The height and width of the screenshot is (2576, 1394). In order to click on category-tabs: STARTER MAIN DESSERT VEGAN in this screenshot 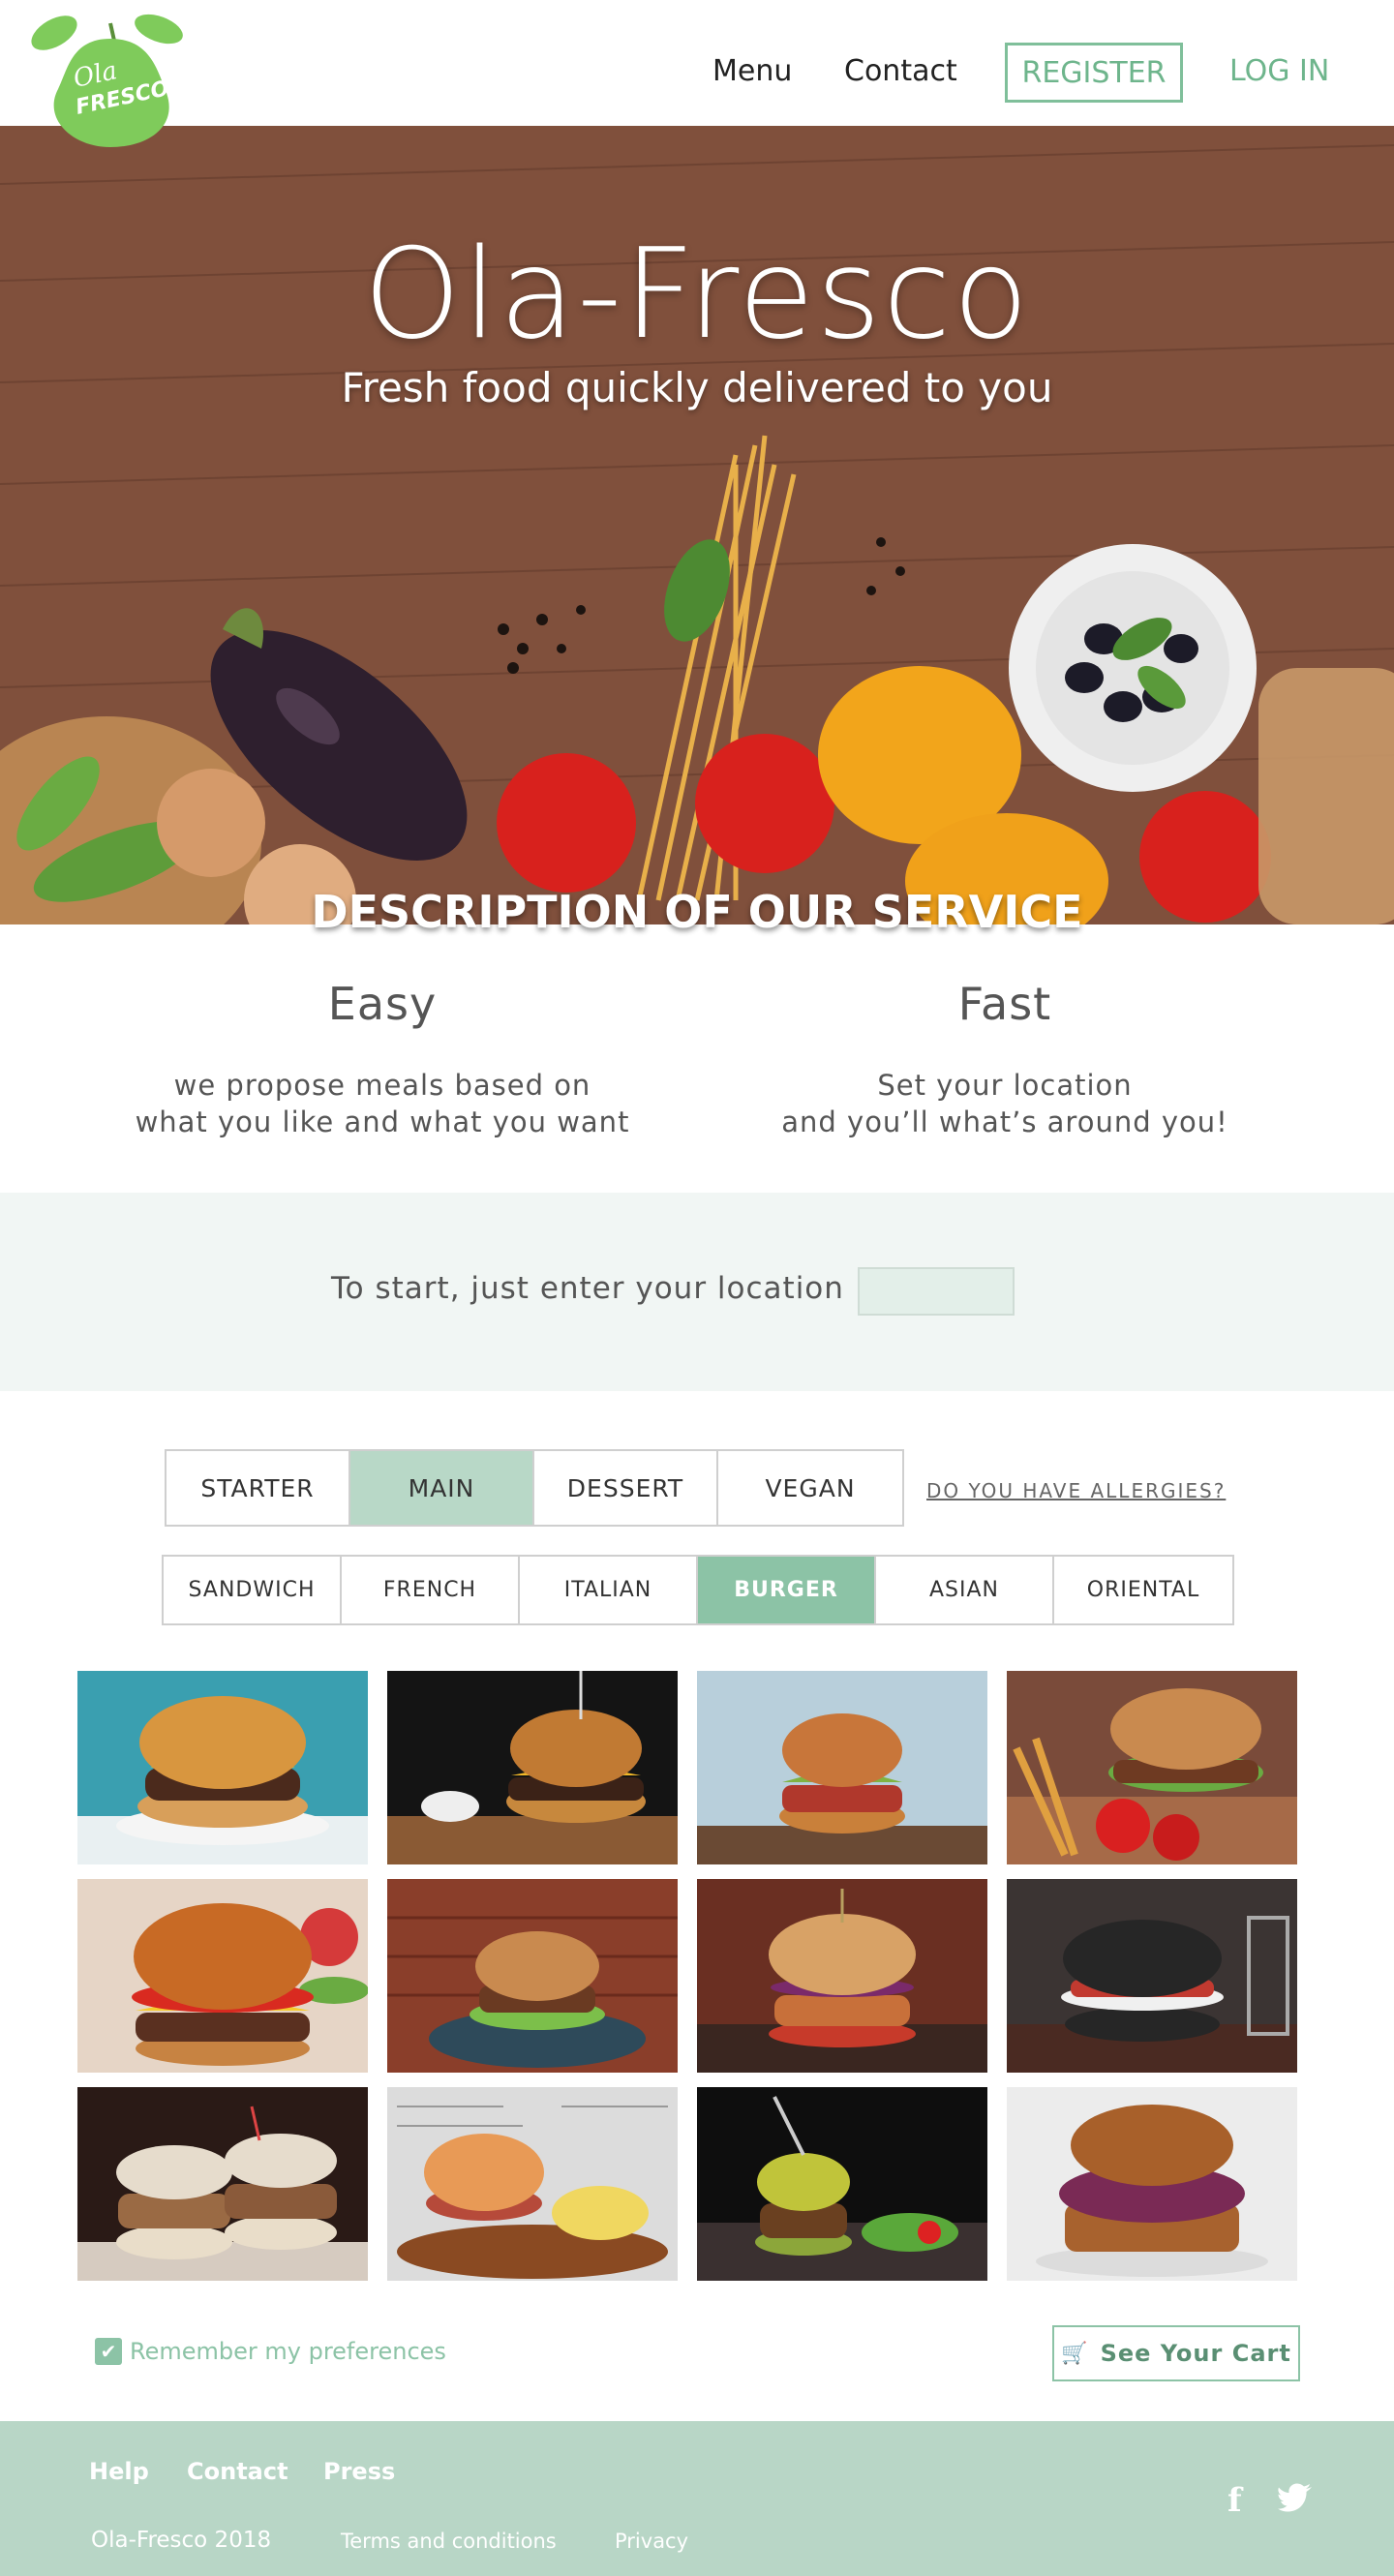, I will do `click(534, 1488)`.